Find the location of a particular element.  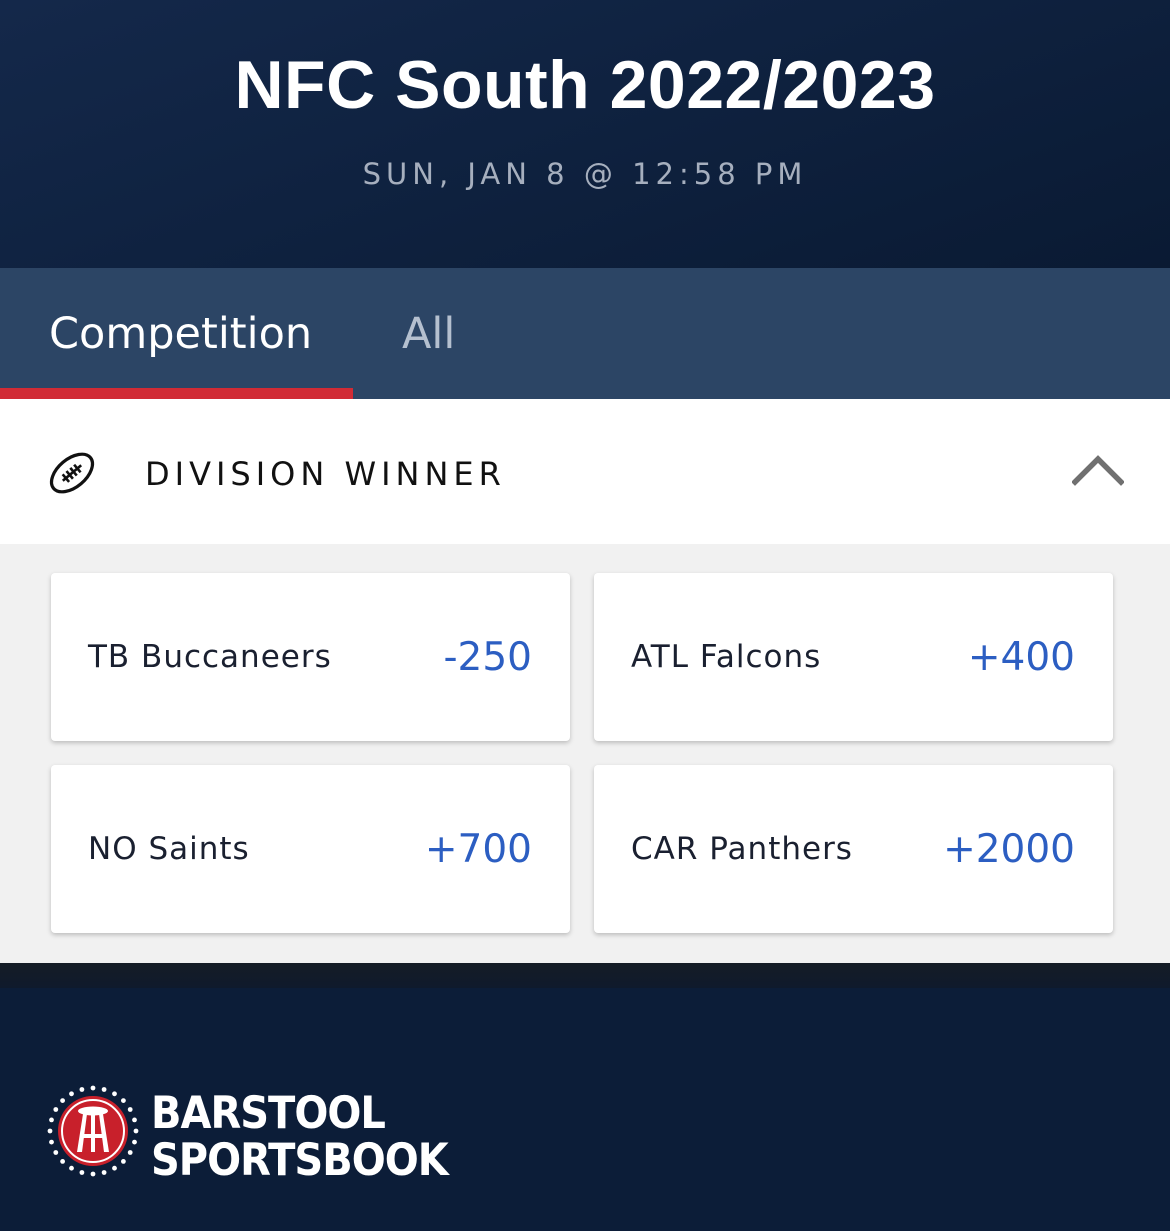

tab-bar: Competition All is located at coordinates (585, 333).